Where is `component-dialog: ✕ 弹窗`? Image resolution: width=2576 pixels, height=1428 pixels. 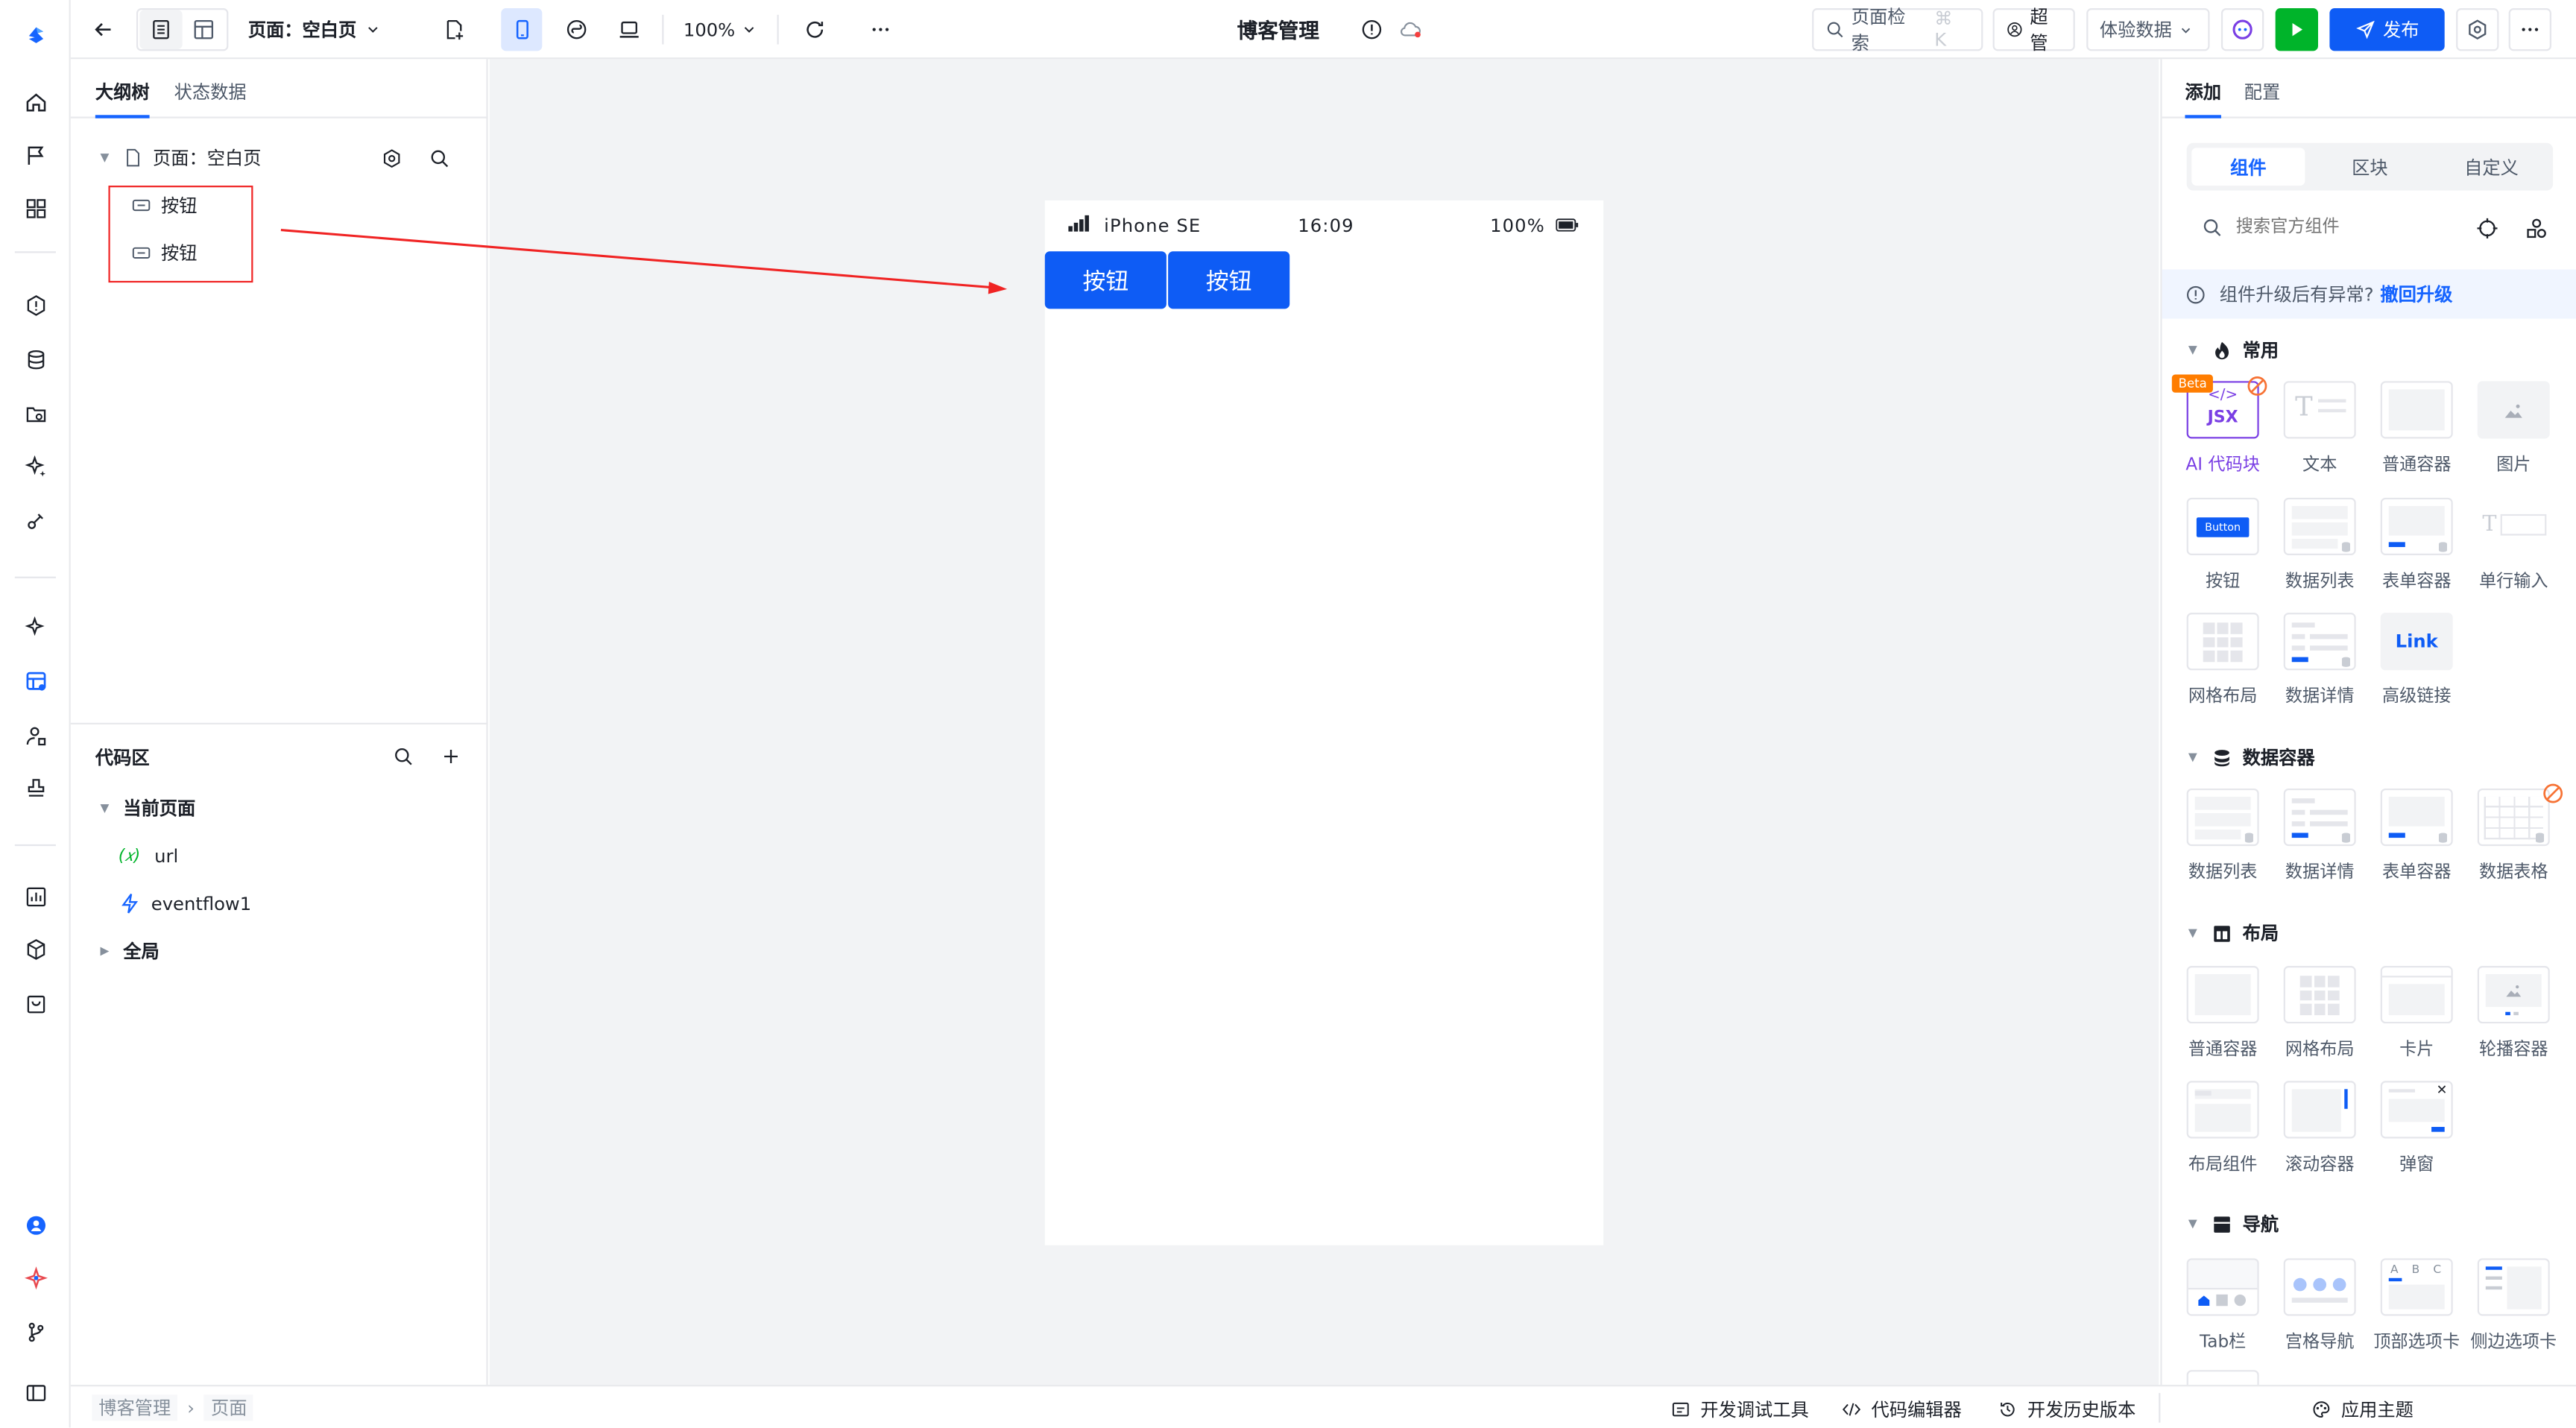 component-dialog: ✕ 弹窗 is located at coordinates (2414, 1132).